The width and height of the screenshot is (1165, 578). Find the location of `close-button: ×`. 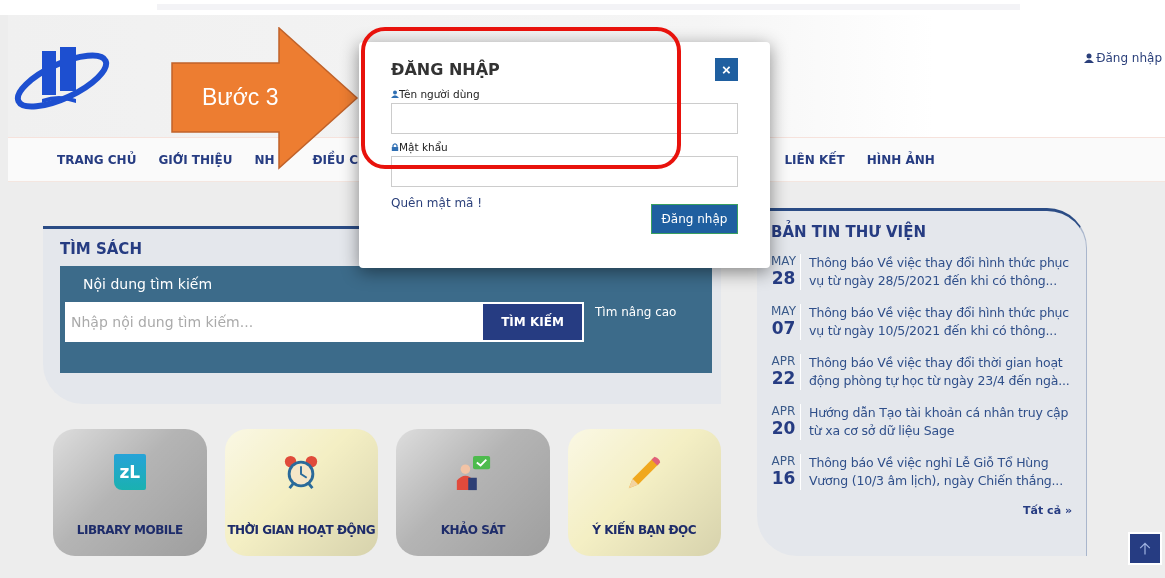

close-button: × is located at coordinates (726, 69).